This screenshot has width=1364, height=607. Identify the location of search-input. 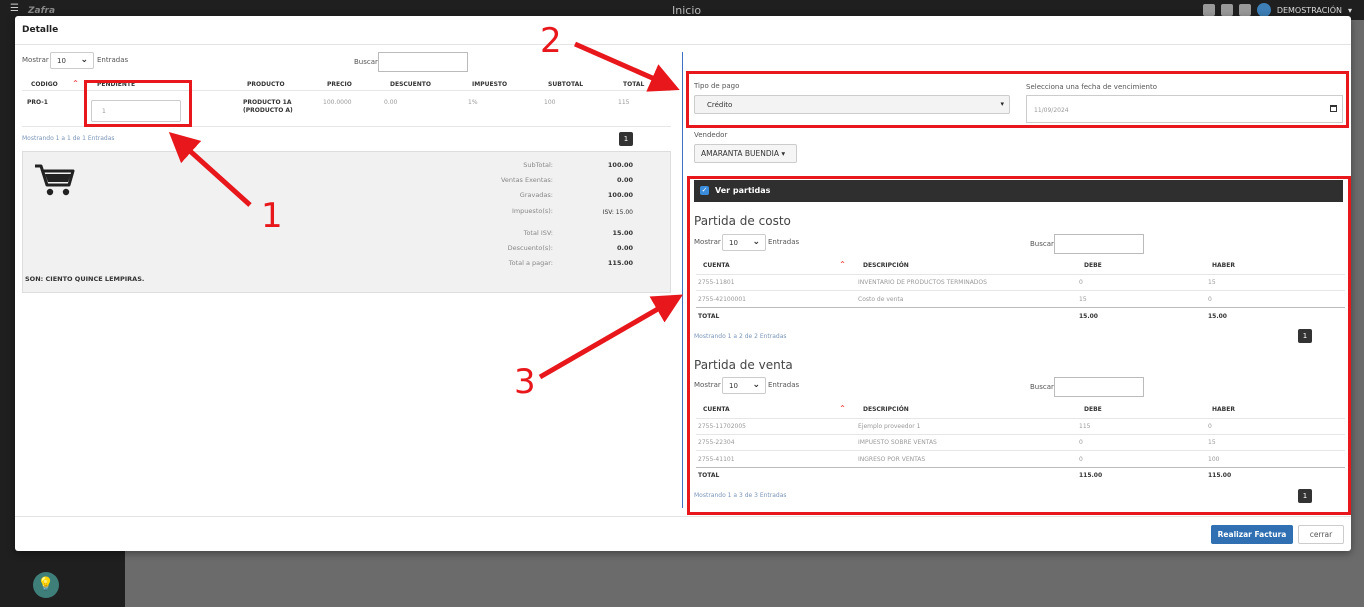
(423, 62).